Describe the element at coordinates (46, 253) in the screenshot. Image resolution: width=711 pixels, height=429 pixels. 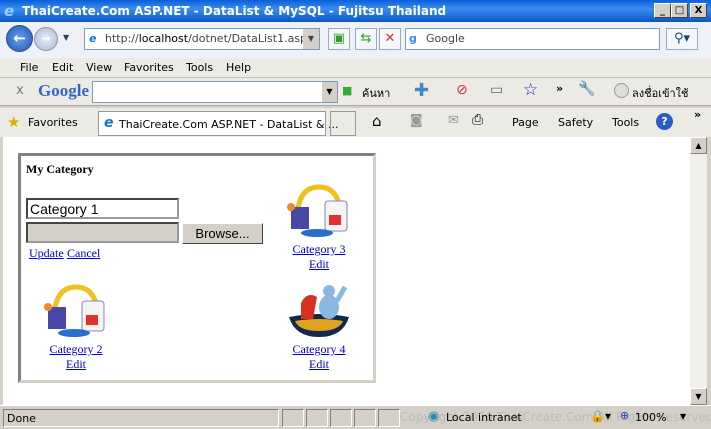
I see `update-link: Update` at that location.